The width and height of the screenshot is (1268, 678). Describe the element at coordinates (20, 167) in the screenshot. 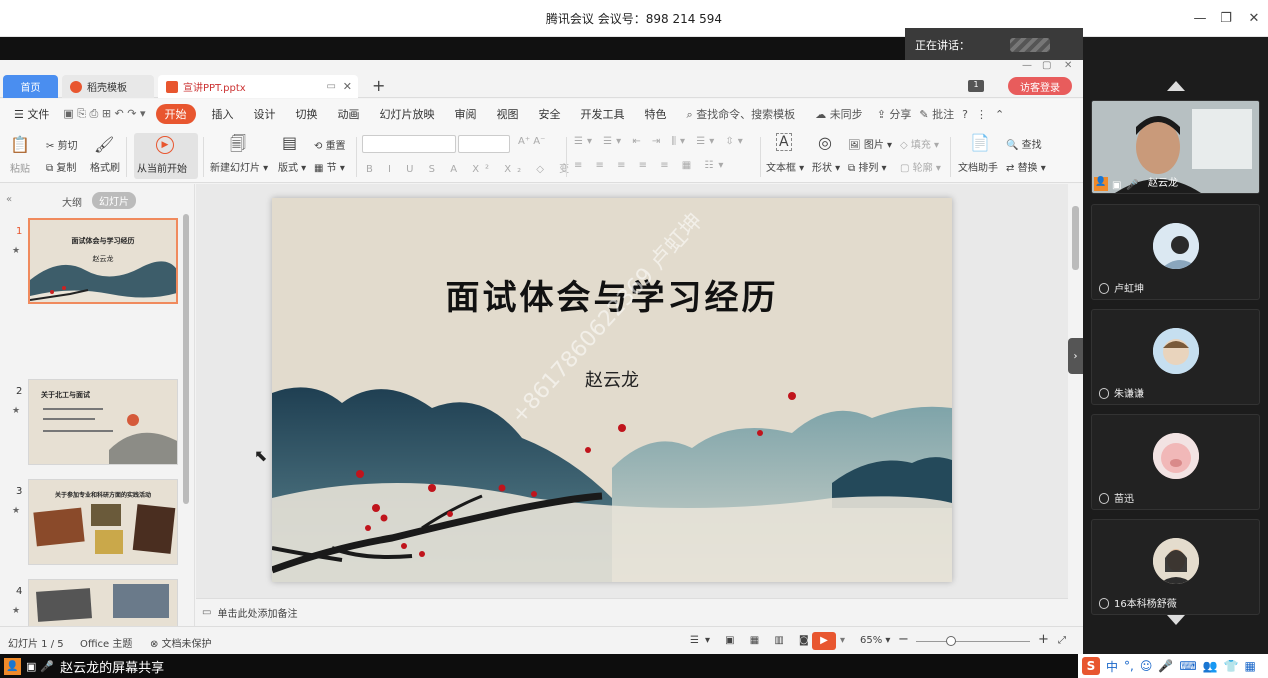

I see `paste-button: 粘贴` at that location.